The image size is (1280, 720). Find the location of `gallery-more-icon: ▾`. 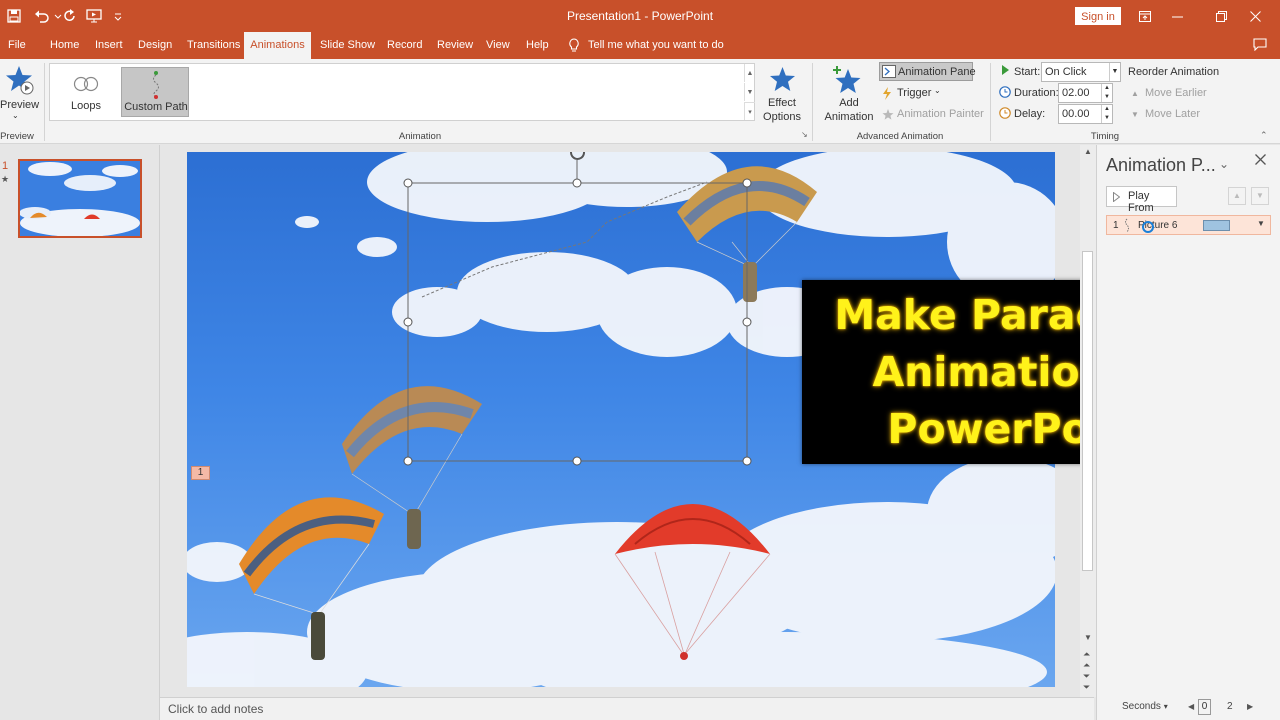

gallery-more-icon: ▾ is located at coordinates (749, 111).